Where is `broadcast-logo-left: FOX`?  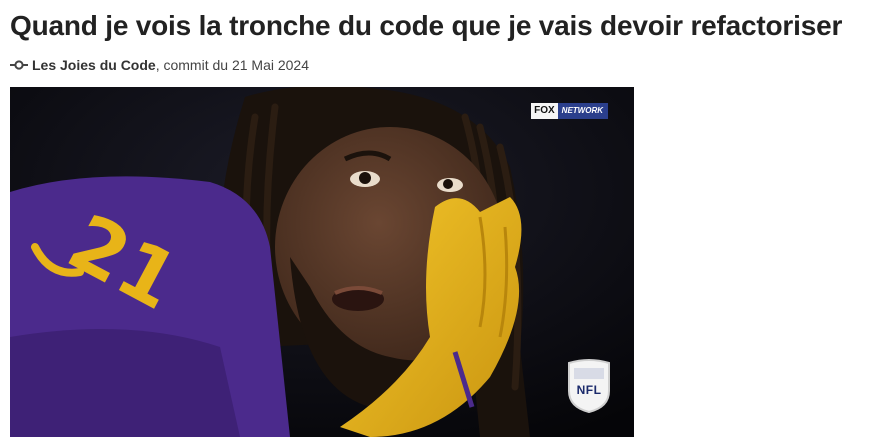 broadcast-logo-left: FOX is located at coordinates (544, 111).